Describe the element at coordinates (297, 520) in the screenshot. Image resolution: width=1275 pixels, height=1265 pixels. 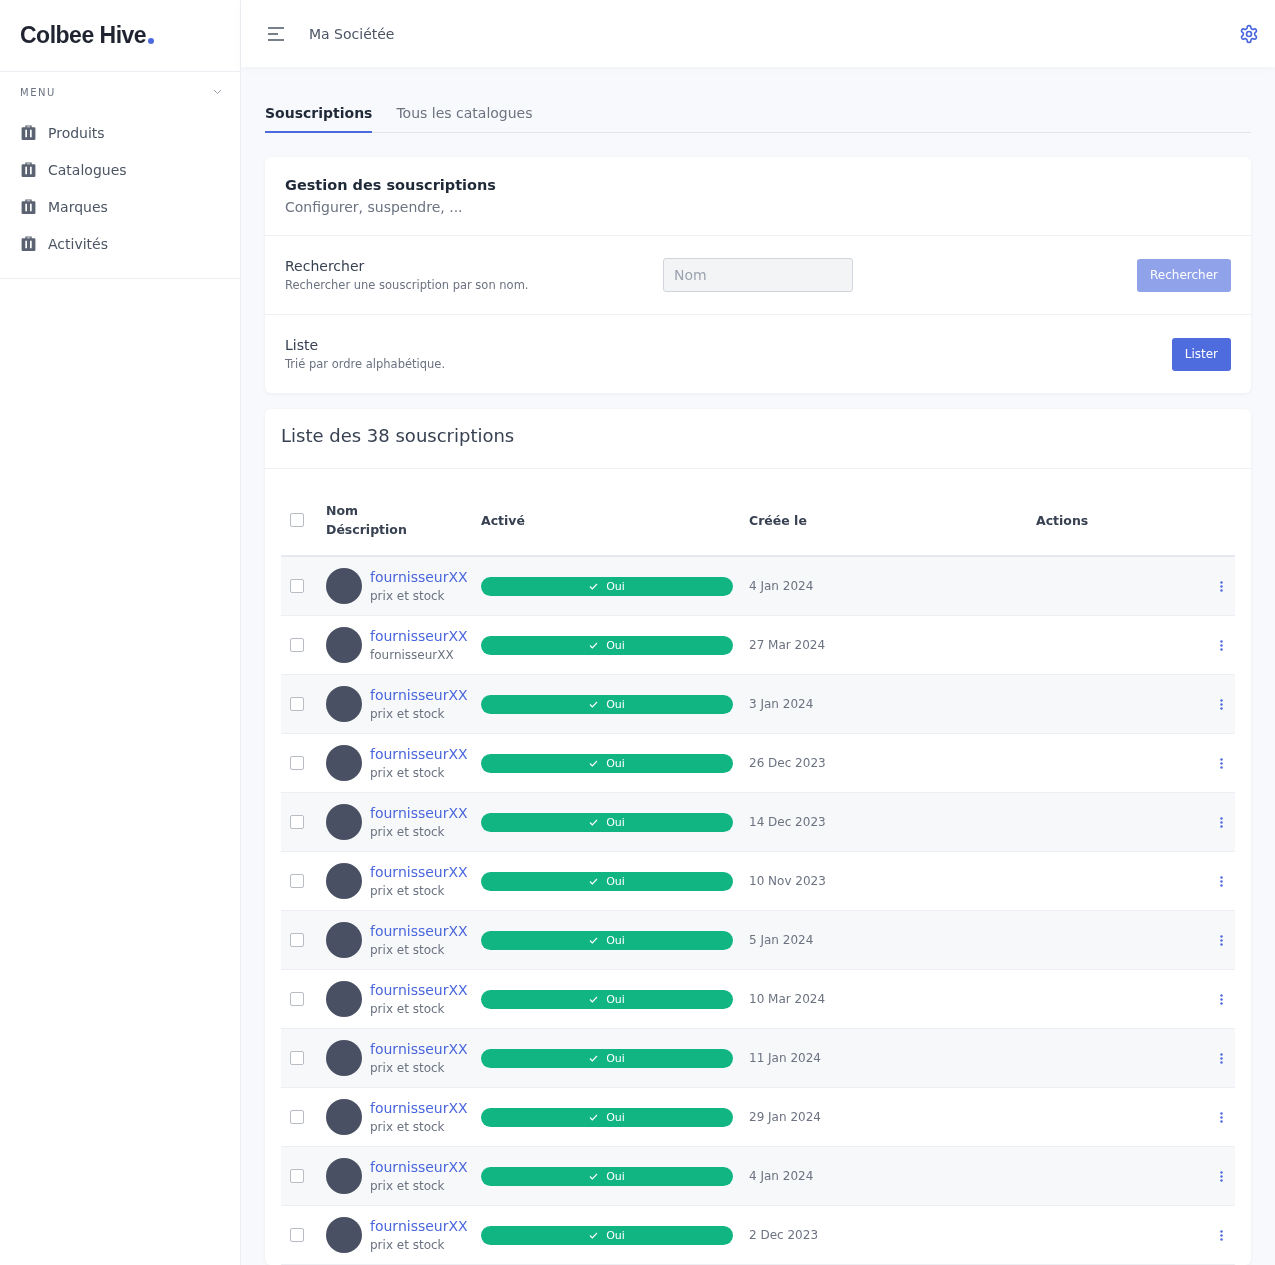
I see `select-all-checkbox` at that location.